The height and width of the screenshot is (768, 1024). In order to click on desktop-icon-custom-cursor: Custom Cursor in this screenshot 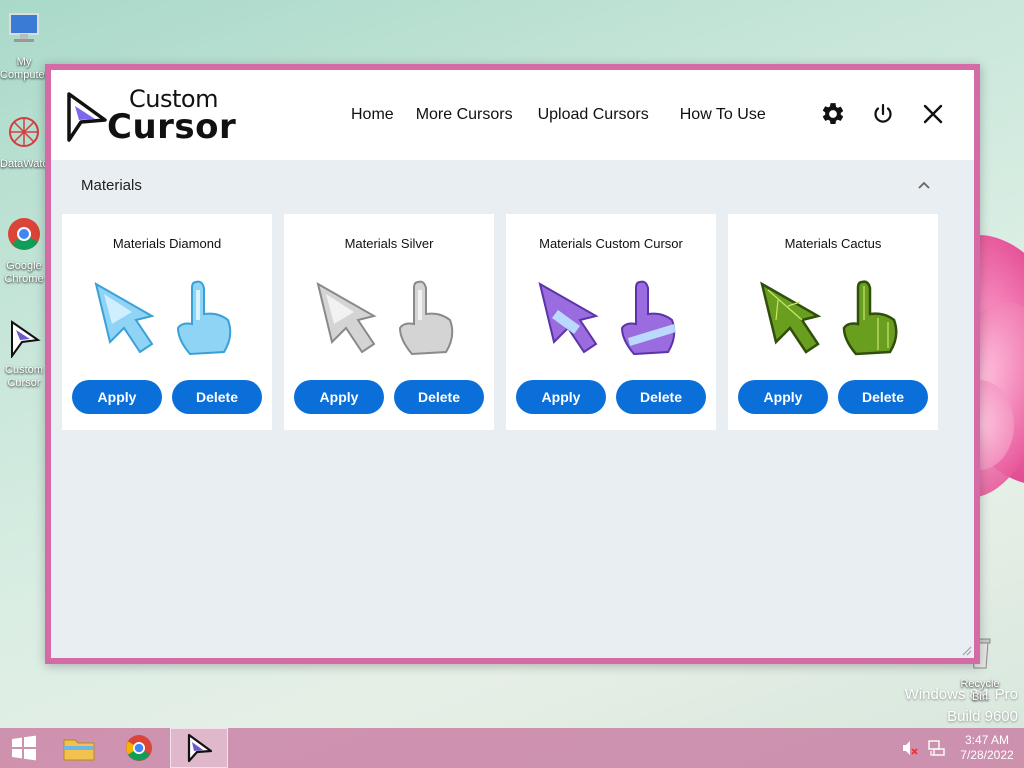, I will do `click(24, 354)`.